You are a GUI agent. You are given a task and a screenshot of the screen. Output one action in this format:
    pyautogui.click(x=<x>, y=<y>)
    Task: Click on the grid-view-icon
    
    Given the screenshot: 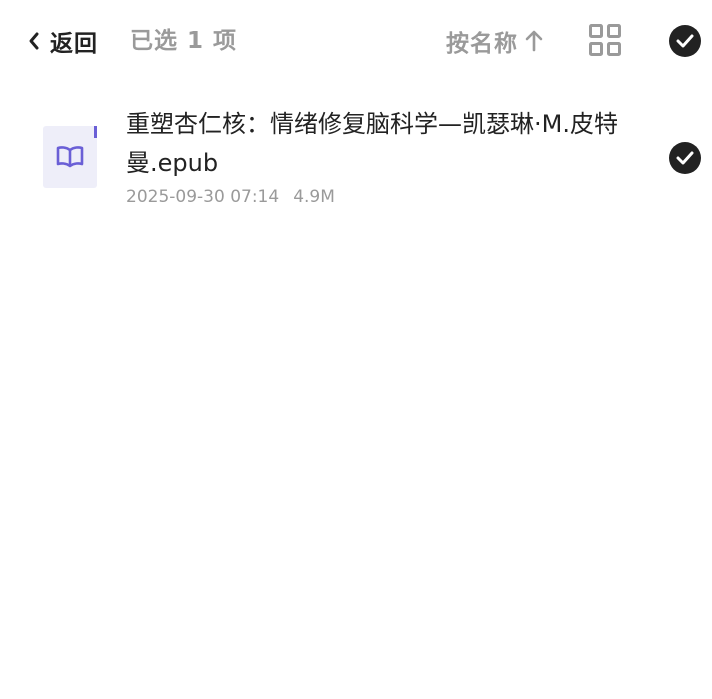 What is the action you would take?
    pyautogui.click(x=605, y=40)
    